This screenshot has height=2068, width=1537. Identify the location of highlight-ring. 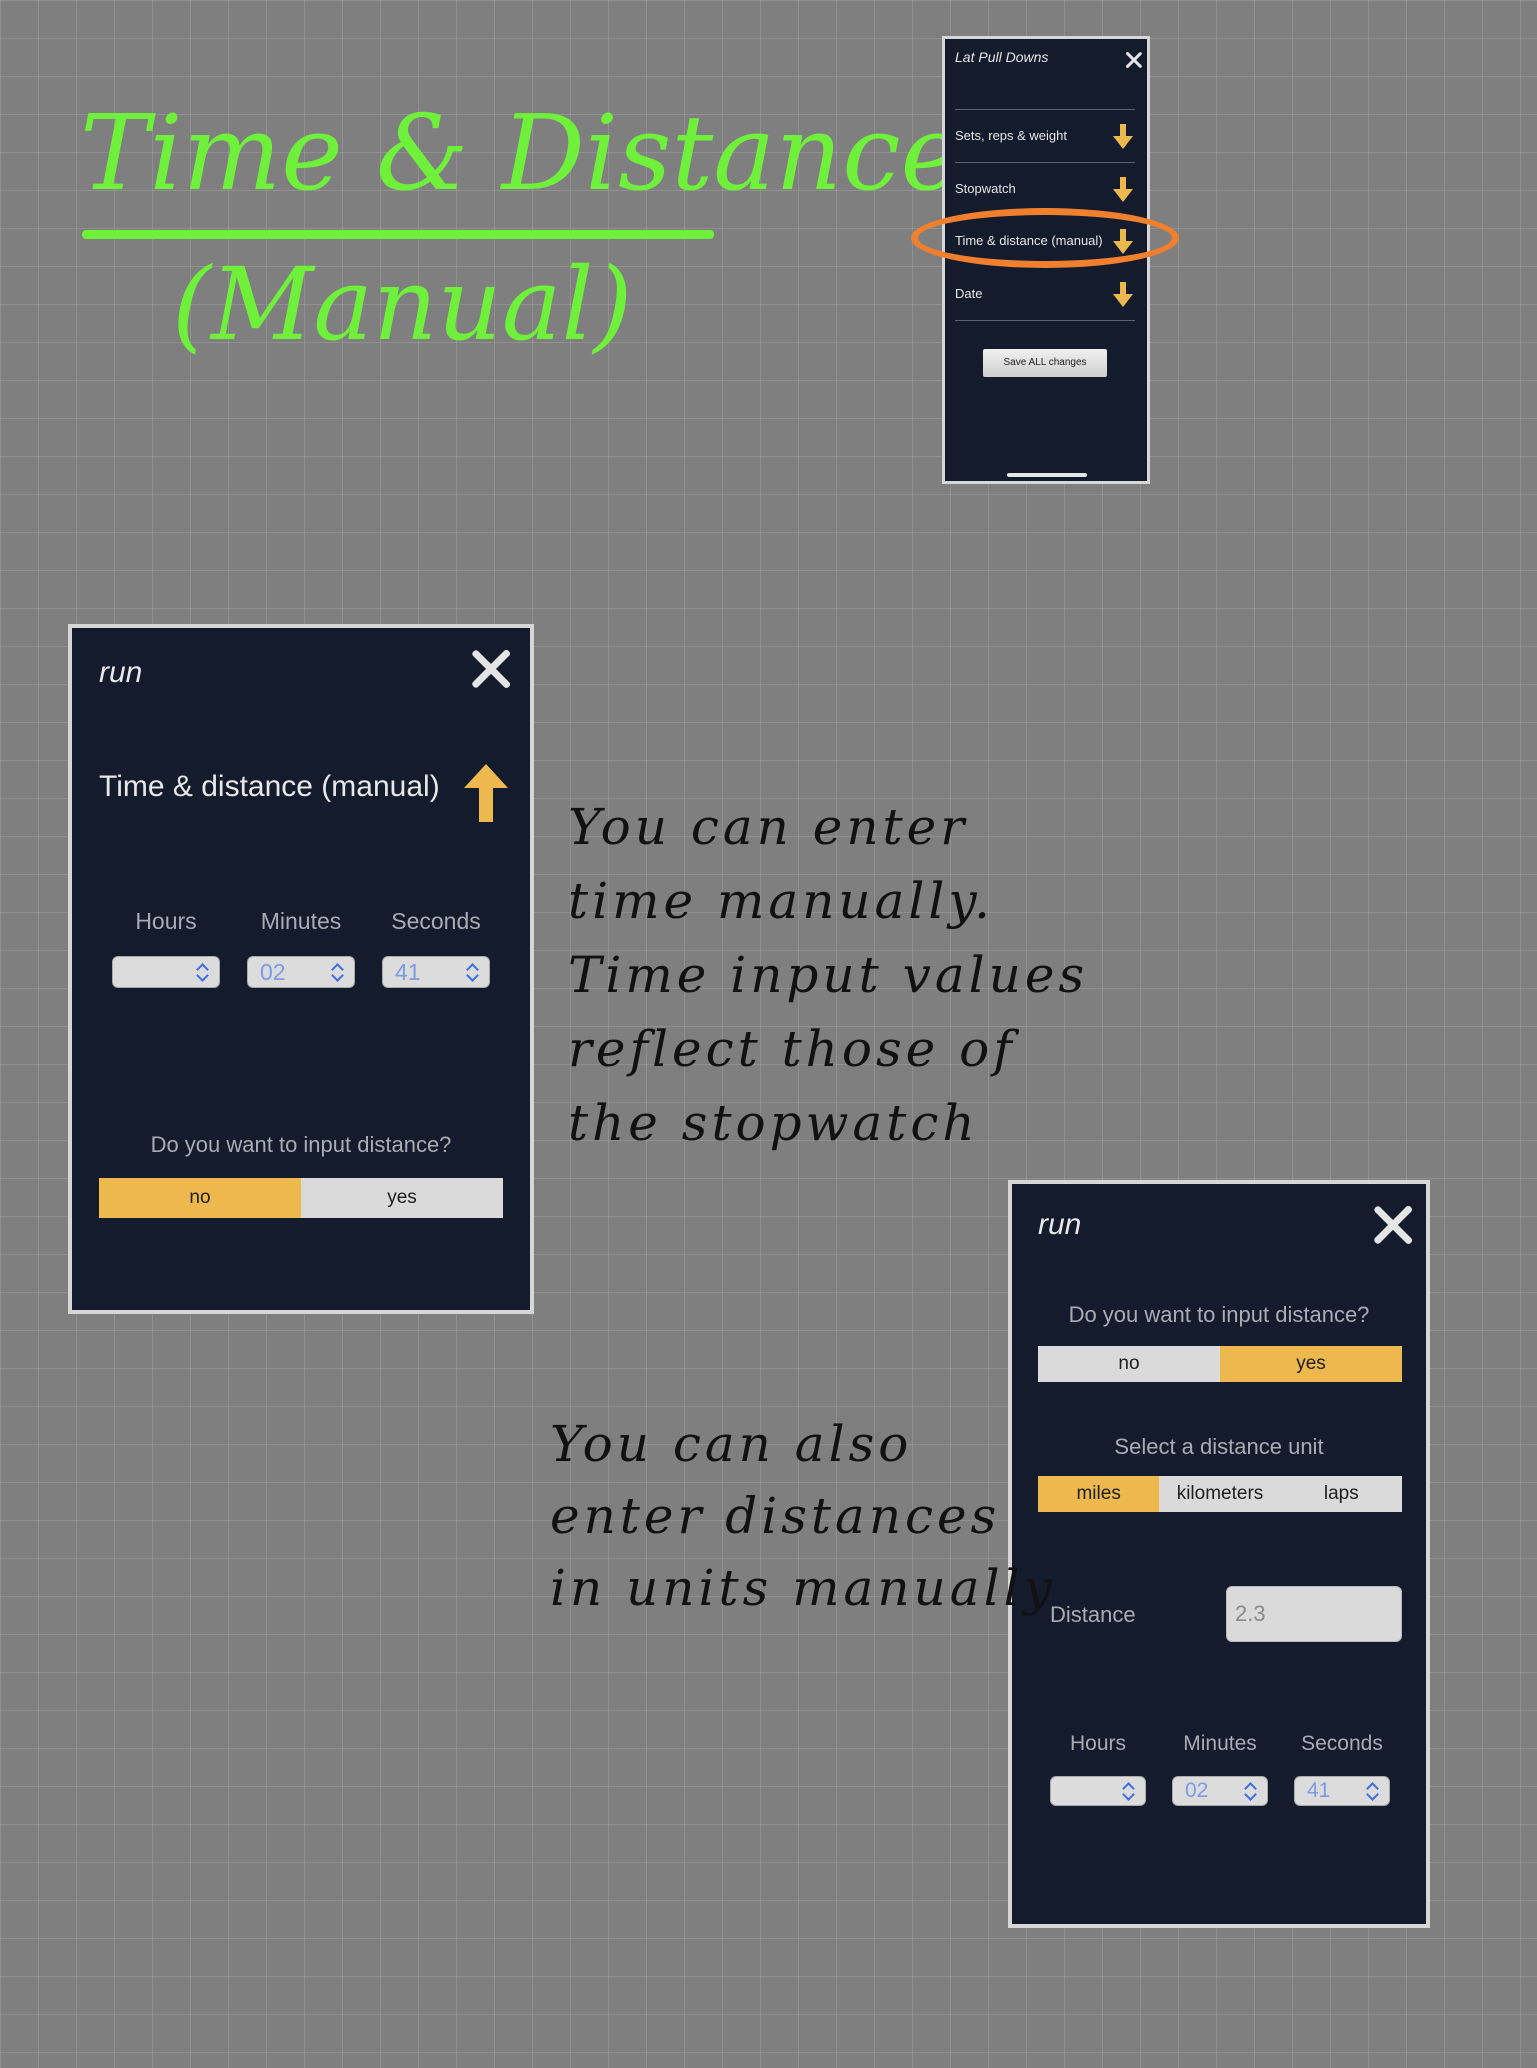
(1045, 238).